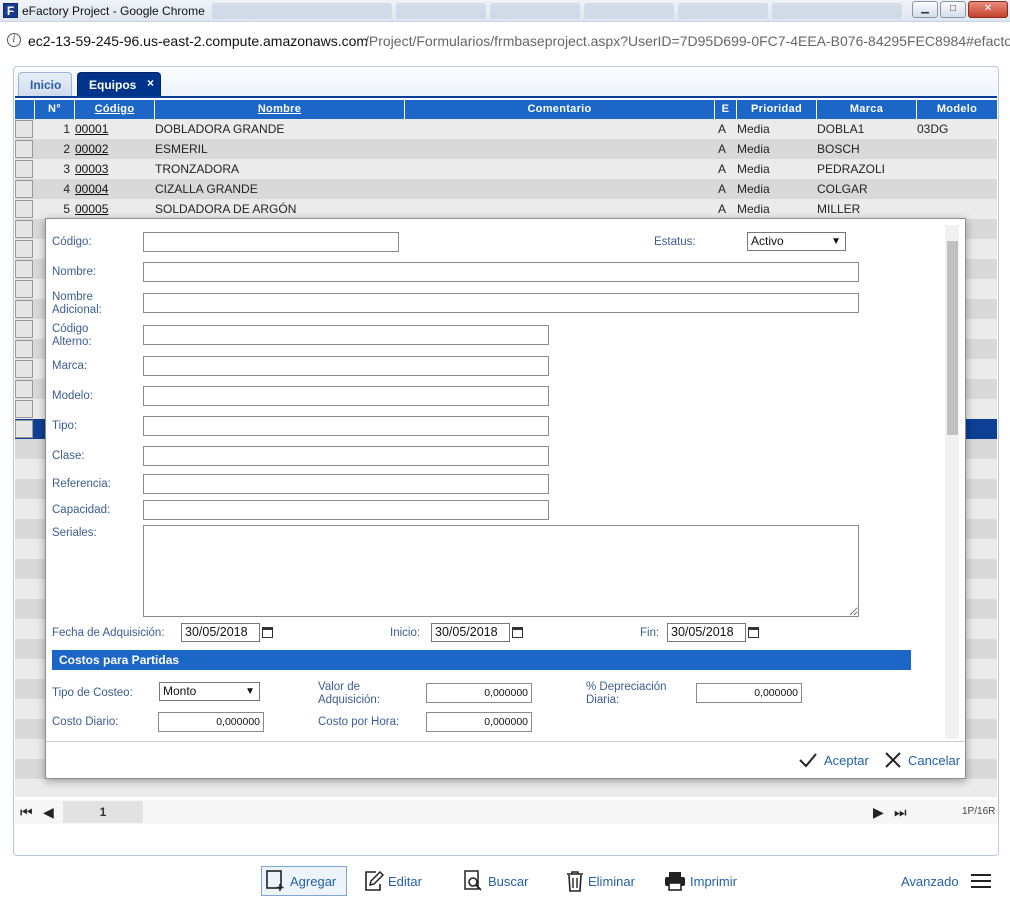  Describe the element at coordinates (14, 40) in the screenshot. I see `info-icon: i` at that location.